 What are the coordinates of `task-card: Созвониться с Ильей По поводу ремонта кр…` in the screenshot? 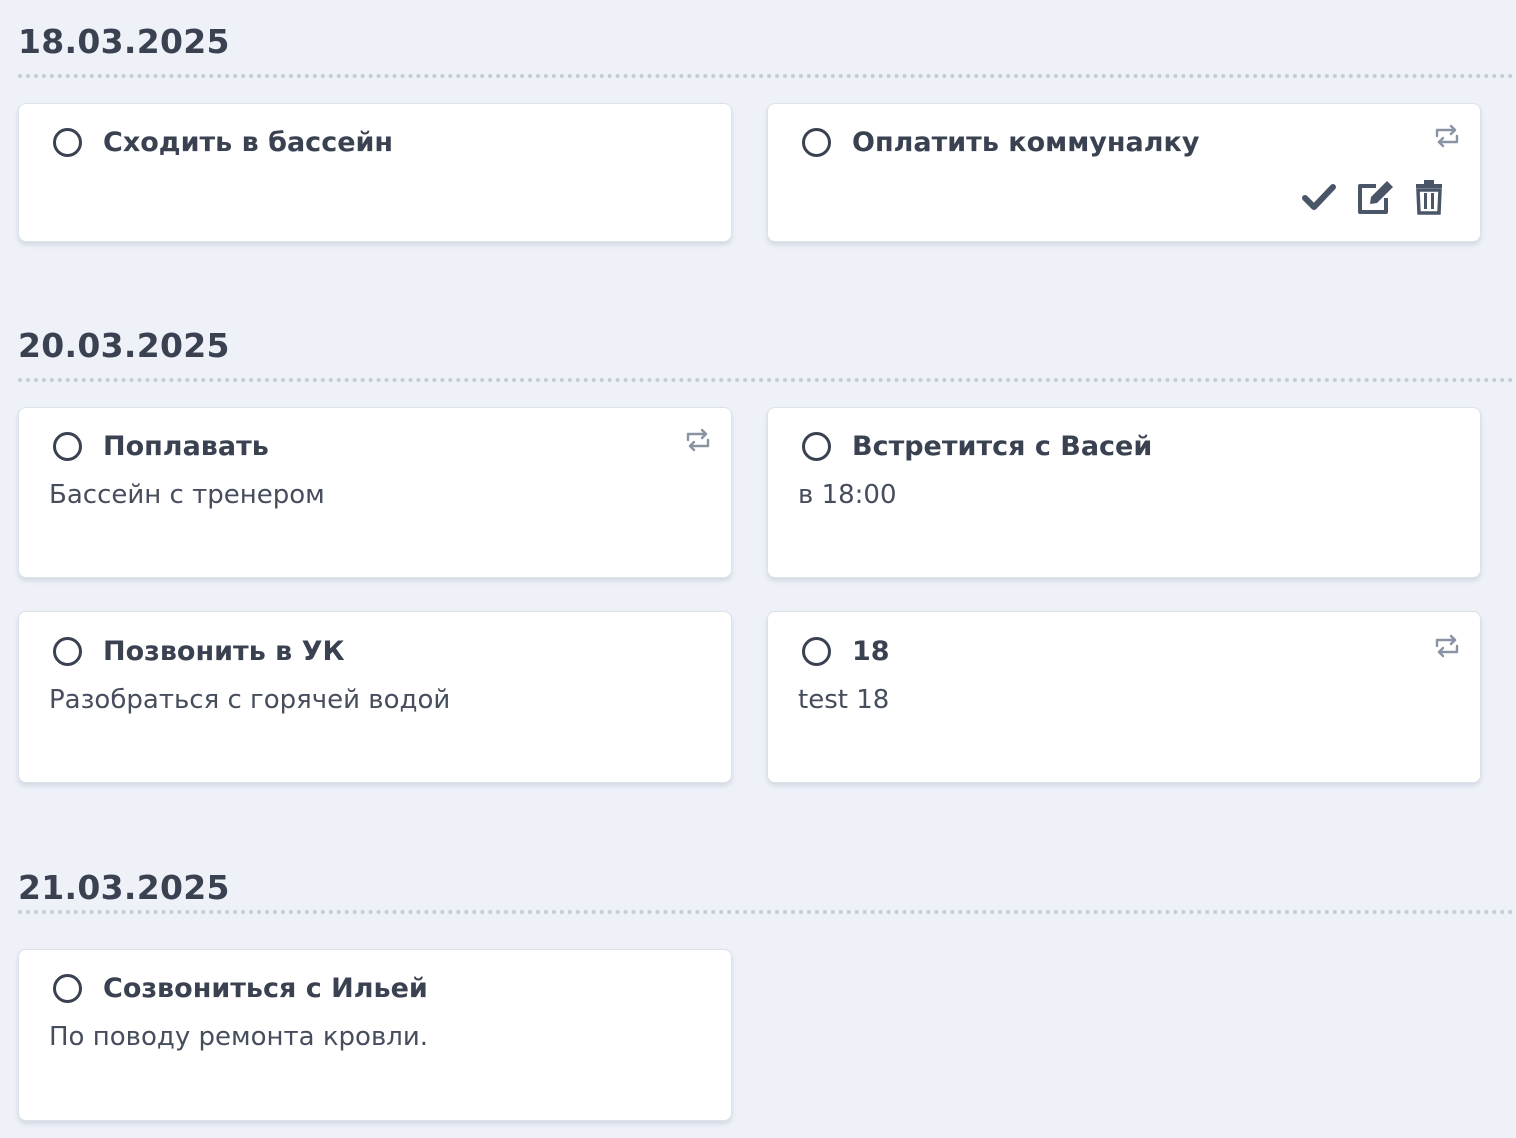 It's located at (375, 1035).